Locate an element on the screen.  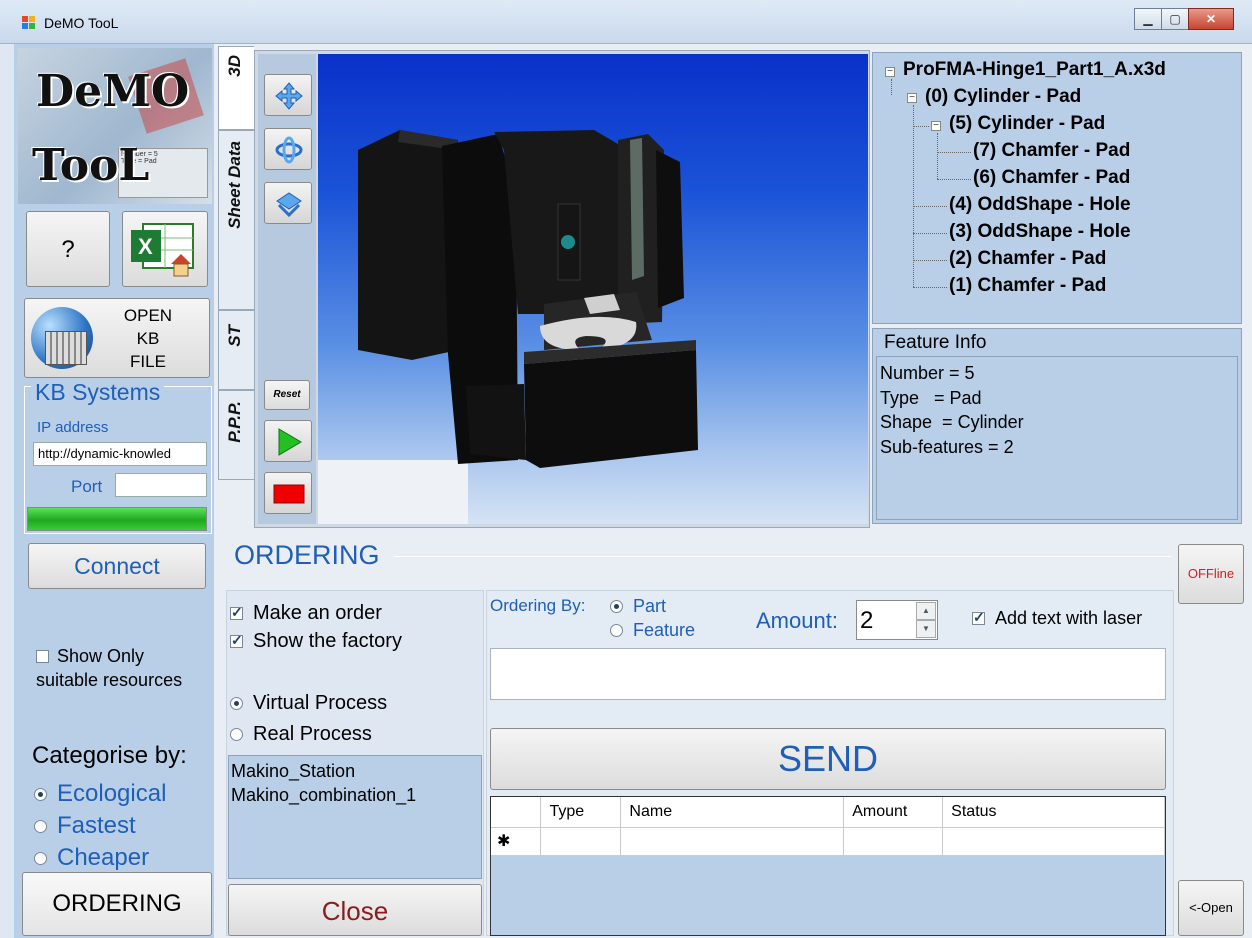
ordering-divider is located at coordinates (783, 556).